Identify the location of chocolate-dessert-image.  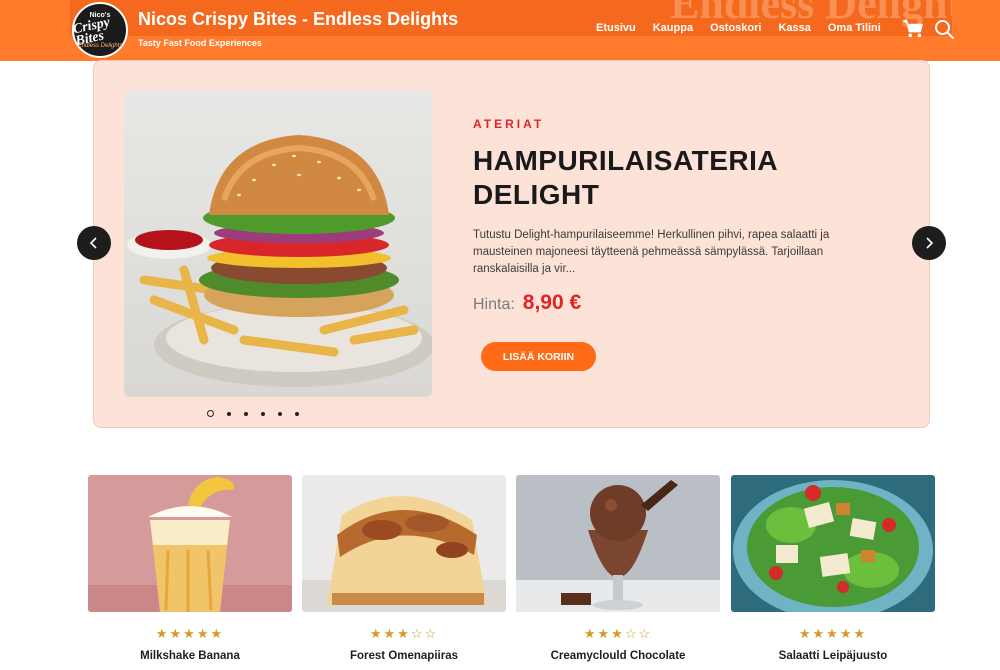
(618, 543).